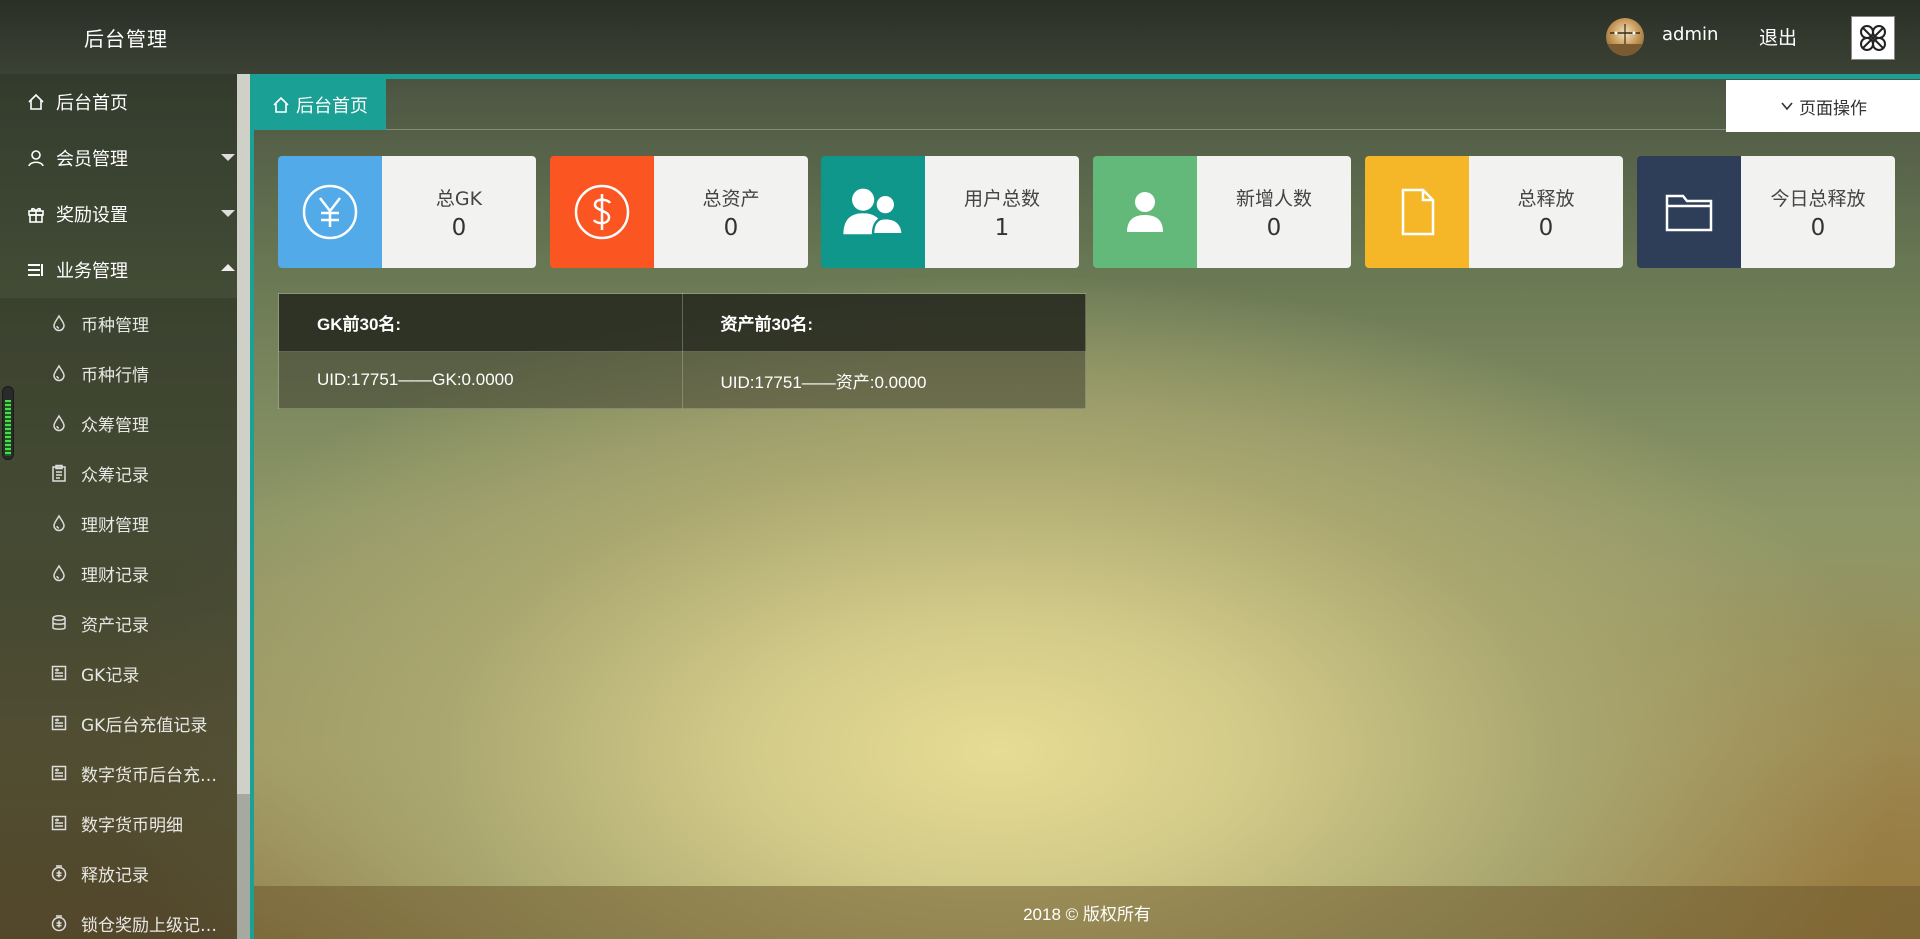 Image resolution: width=1920 pixels, height=939 pixels. What do you see at coordinates (36, 270) in the screenshot?
I see `list-icon` at bounding box center [36, 270].